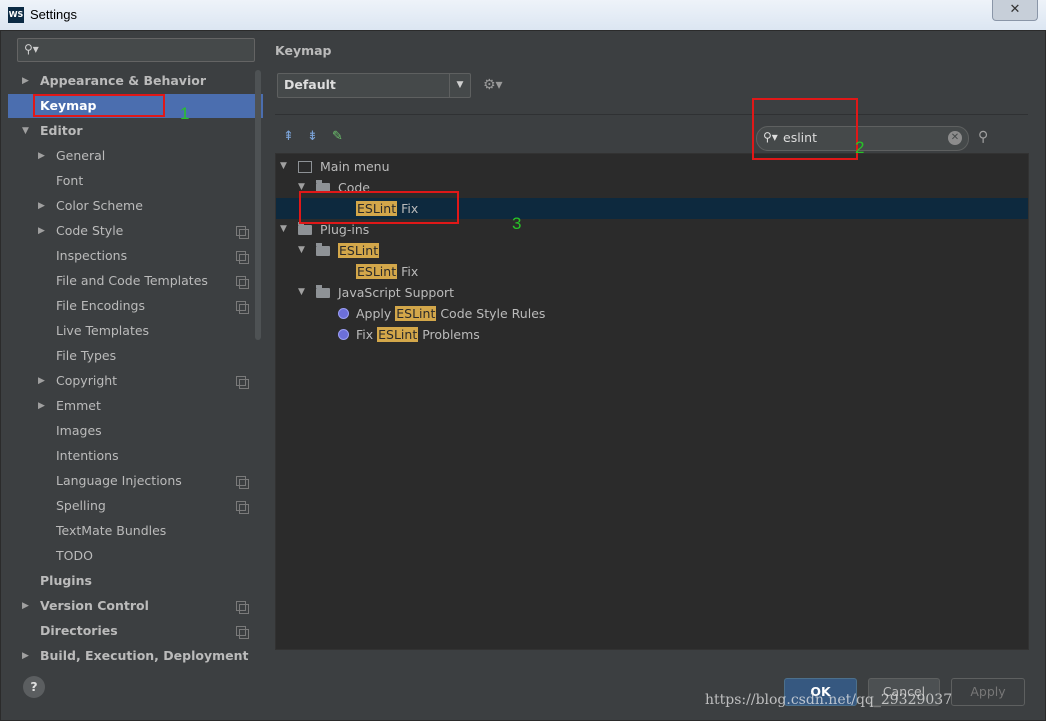 The height and width of the screenshot is (721, 1046). I want to click on sidebar-item-label: File Types, so click(86, 355).